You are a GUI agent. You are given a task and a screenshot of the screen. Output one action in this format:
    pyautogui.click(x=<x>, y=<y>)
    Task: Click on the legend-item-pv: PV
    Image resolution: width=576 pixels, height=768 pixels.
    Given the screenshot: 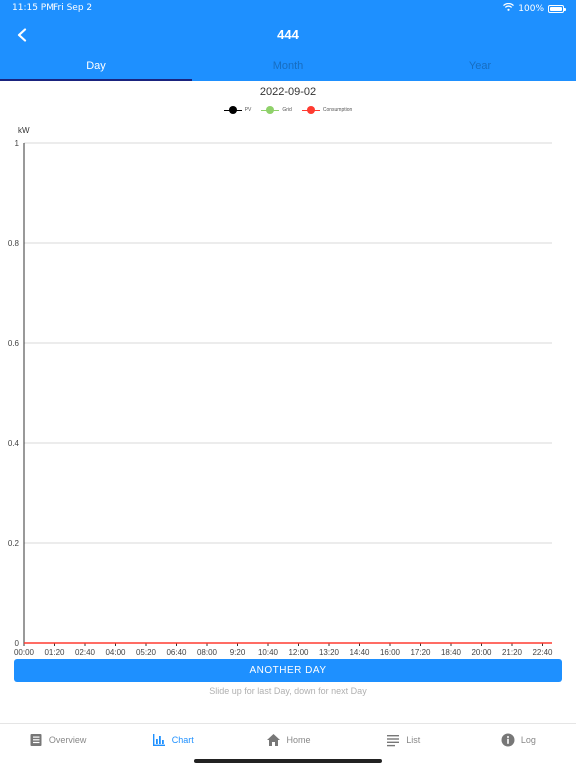 What is the action you would take?
    pyautogui.click(x=237, y=110)
    